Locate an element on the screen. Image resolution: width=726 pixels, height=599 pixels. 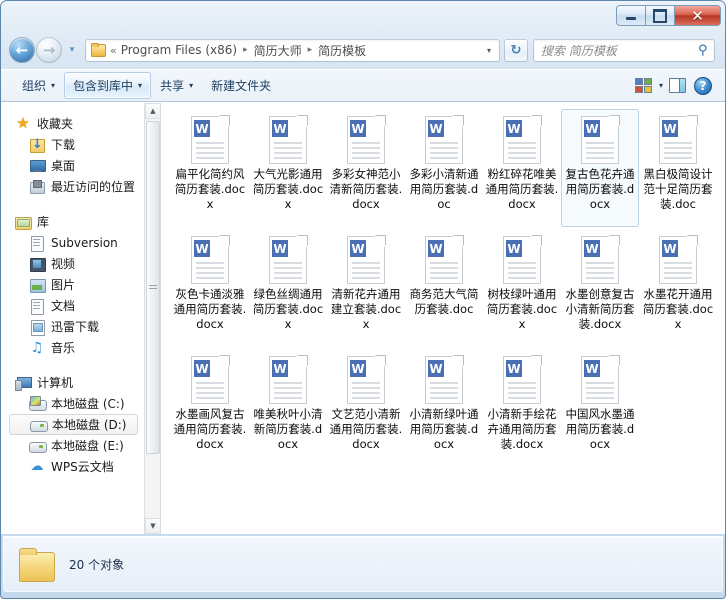
file-name-label: 商务范大气简历套装.doc is located at coordinates (444, 301).